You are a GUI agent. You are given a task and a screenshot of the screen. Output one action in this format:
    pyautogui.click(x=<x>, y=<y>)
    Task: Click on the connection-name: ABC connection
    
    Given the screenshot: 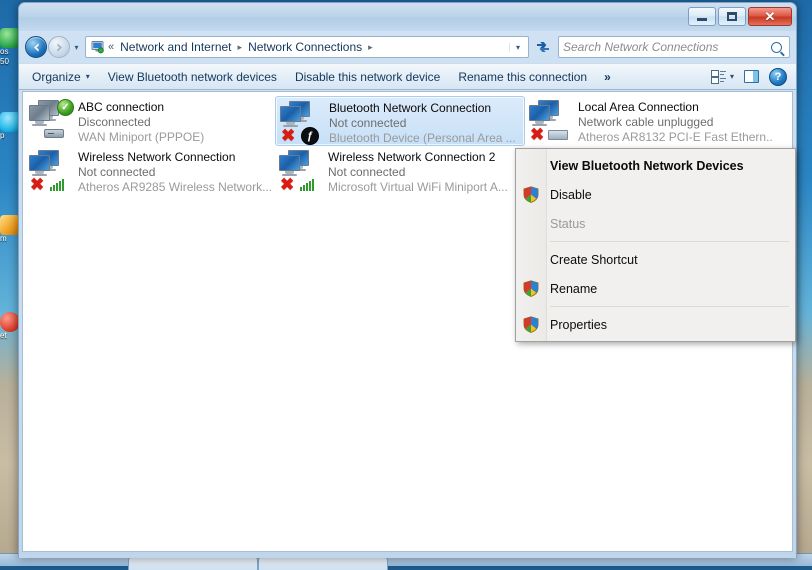 What is the action you would take?
    pyautogui.click(x=121, y=107)
    